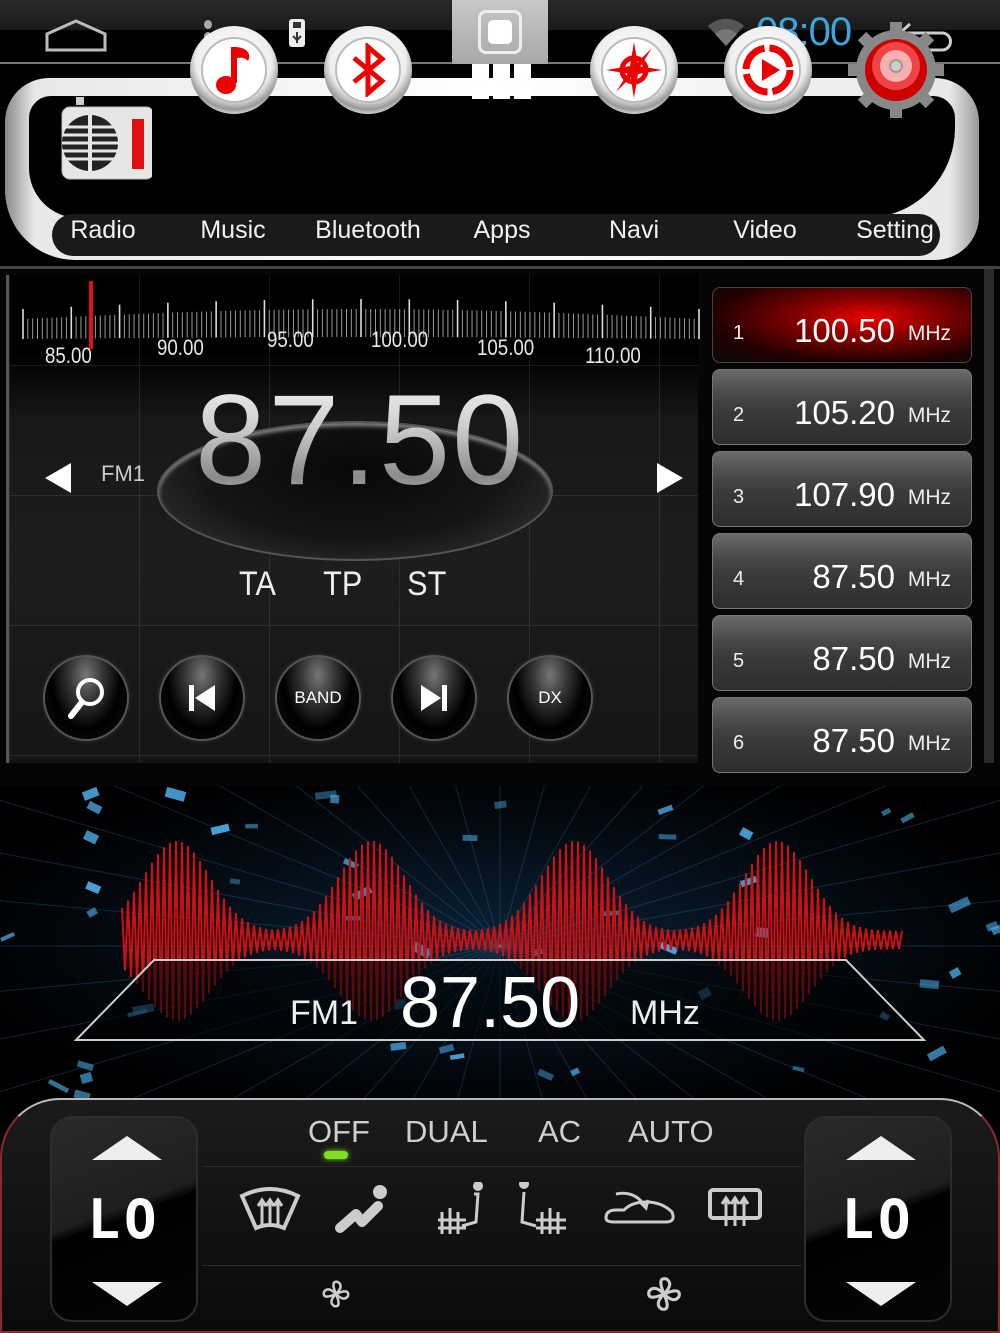 The width and height of the screenshot is (1000, 1333). I want to click on prev-button, so click(202, 698).